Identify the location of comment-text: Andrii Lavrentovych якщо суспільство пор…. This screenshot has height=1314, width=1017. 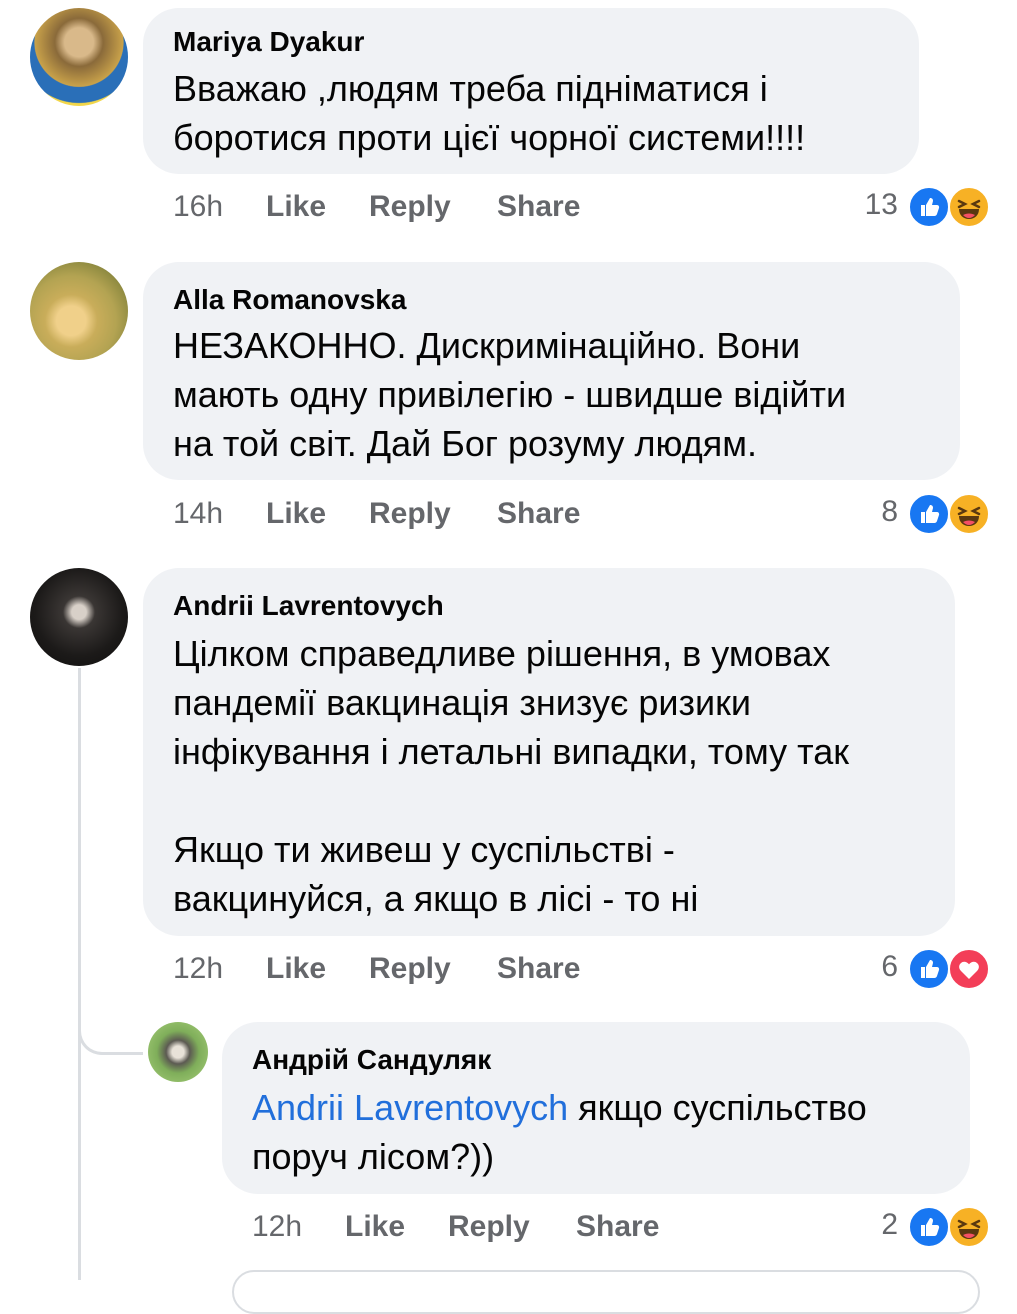
(559, 1132).